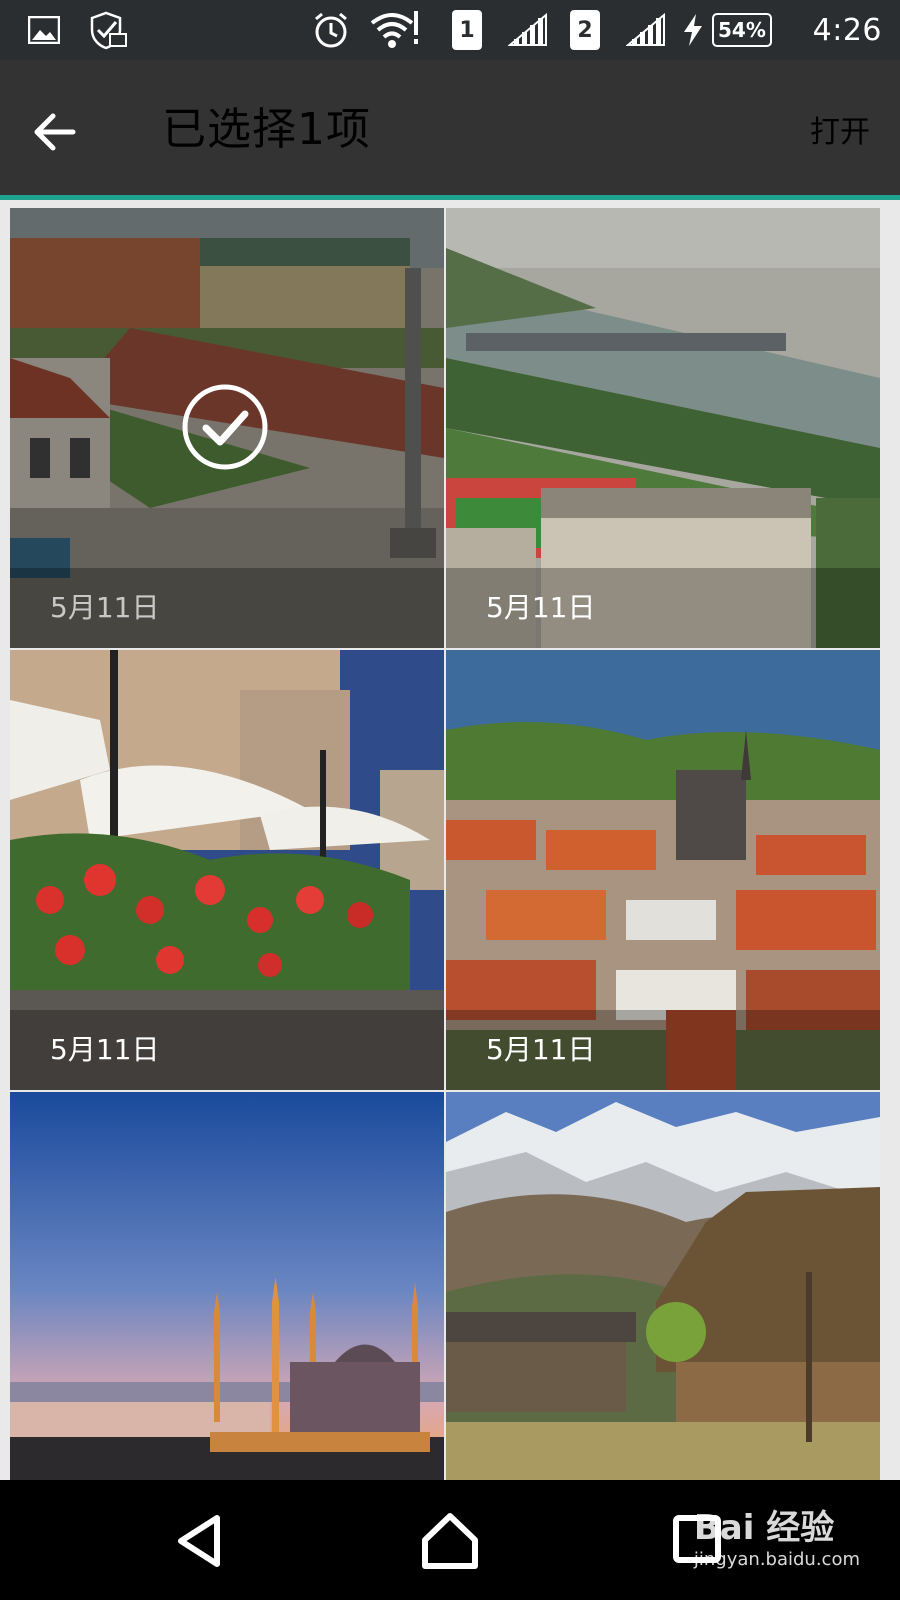 This screenshot has height=1600, width=900. I want to click on page-title: 已选择1项, so click(266, 129).